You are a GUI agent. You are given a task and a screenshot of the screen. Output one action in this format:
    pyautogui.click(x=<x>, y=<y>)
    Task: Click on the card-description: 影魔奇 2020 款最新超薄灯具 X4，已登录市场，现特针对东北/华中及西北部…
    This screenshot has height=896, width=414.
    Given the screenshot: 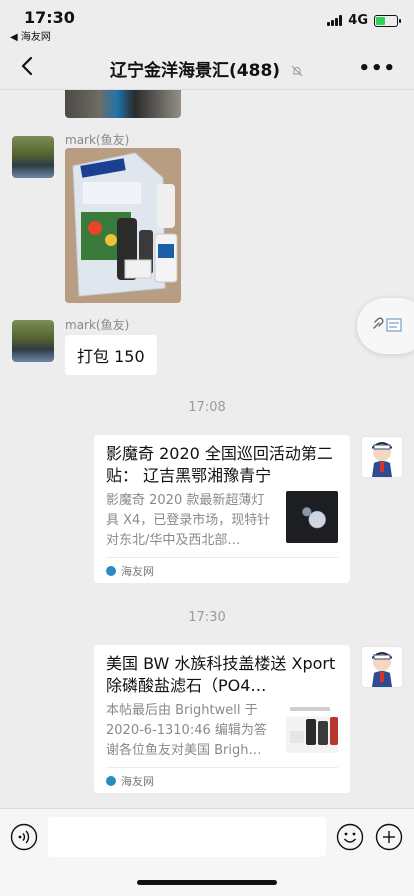 What is the action you would take?
    pyautogui.click(x=188, y=520)
    